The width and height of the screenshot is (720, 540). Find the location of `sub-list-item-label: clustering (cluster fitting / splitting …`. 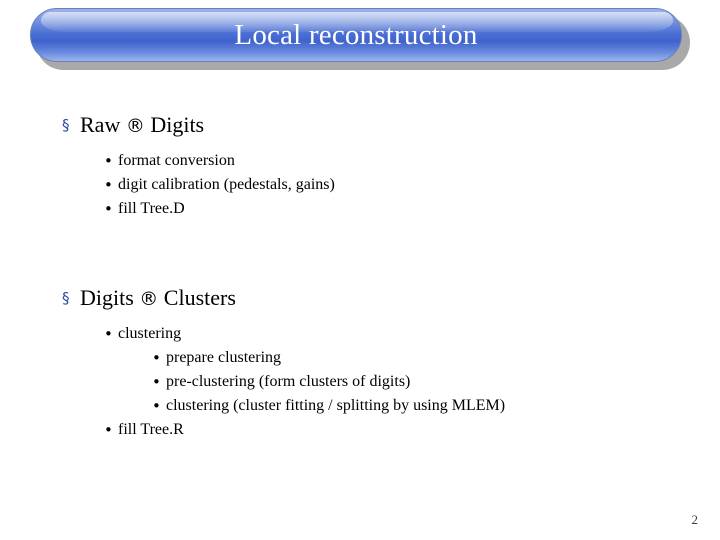

sub-list-item-label: clustering (cluster fitting / splitting … is located at coordinates (336, 405).